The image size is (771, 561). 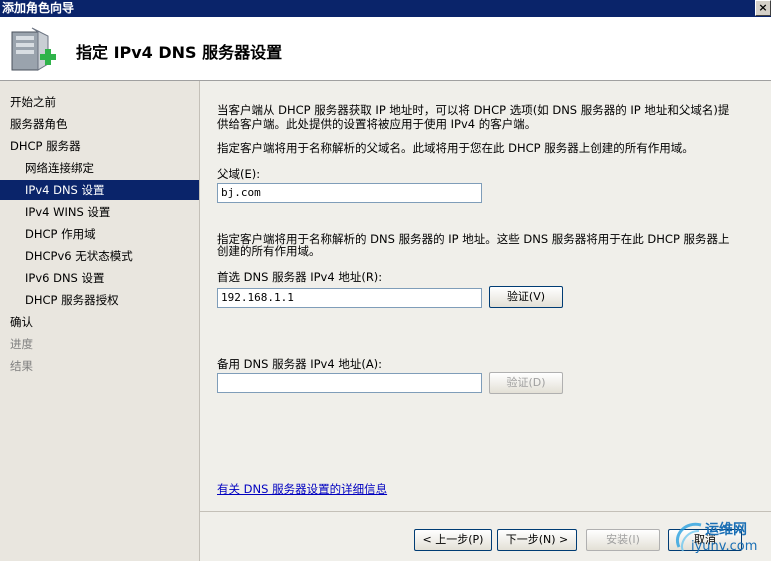 What do you see at coordinates (300, 277) in the screenshot?
I see `preferred-dns-label: 首选 DNS 服务器 IPv4 地址(R):` at bounding box center [300, 277].